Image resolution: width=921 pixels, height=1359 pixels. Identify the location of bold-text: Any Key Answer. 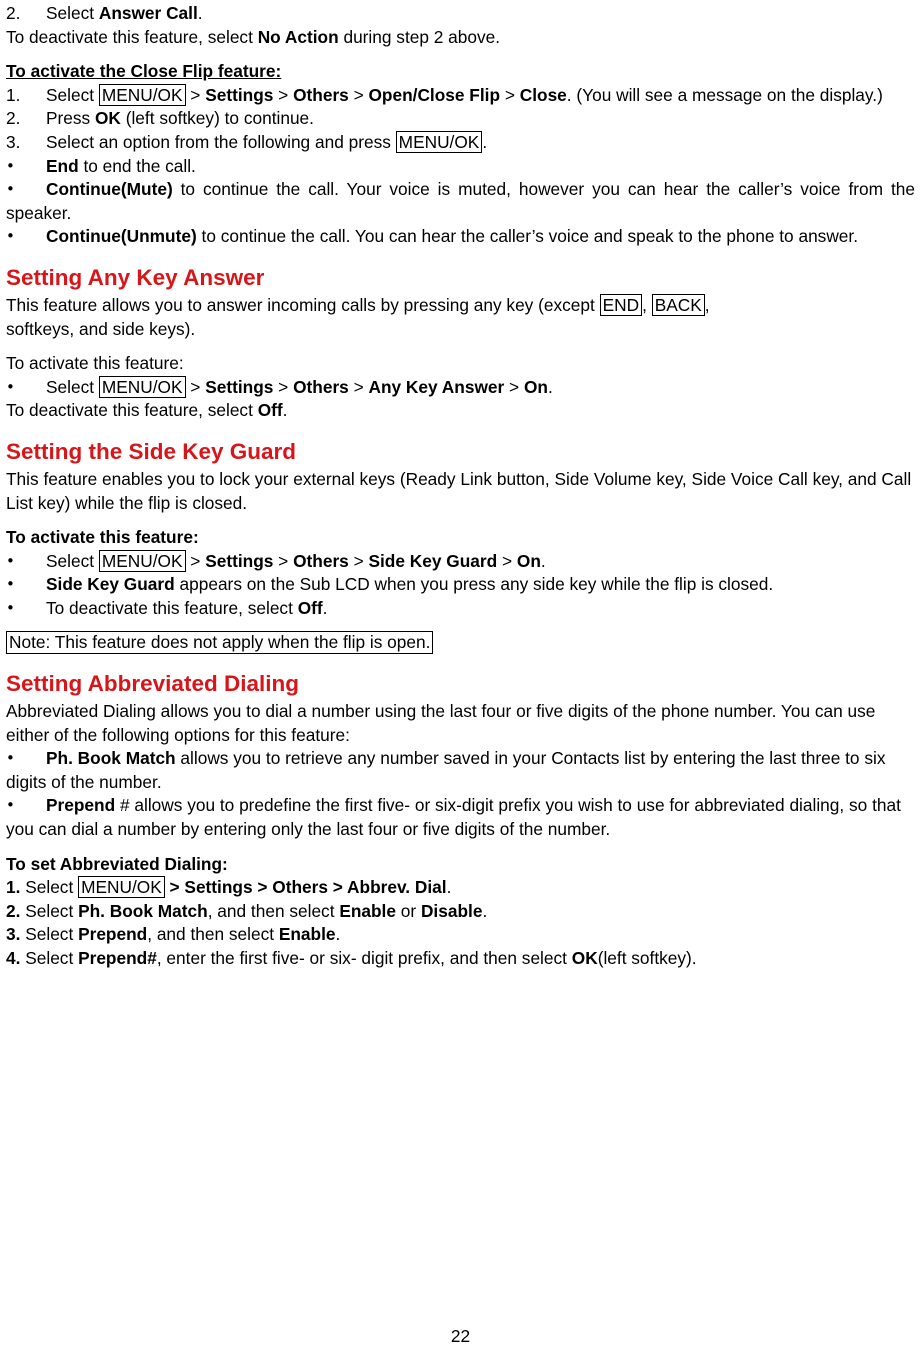
(436, 386).